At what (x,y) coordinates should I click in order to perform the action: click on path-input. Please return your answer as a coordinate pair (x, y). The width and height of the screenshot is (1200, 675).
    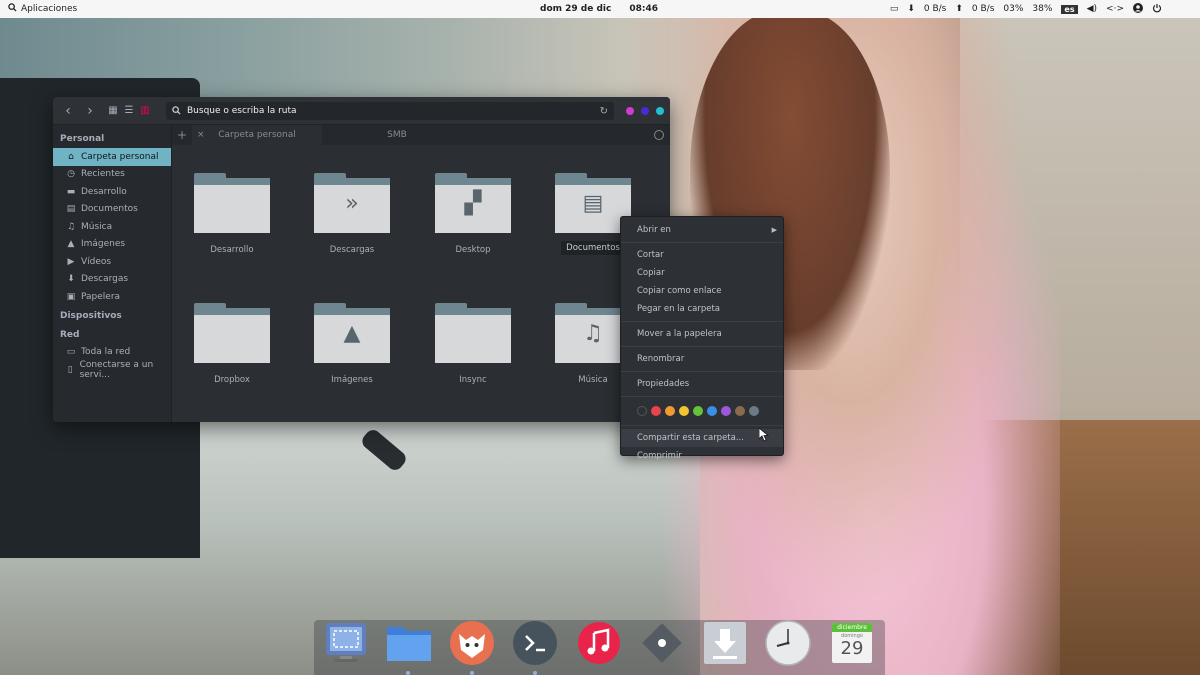
    Looking at the image, I should click on (390, 111).